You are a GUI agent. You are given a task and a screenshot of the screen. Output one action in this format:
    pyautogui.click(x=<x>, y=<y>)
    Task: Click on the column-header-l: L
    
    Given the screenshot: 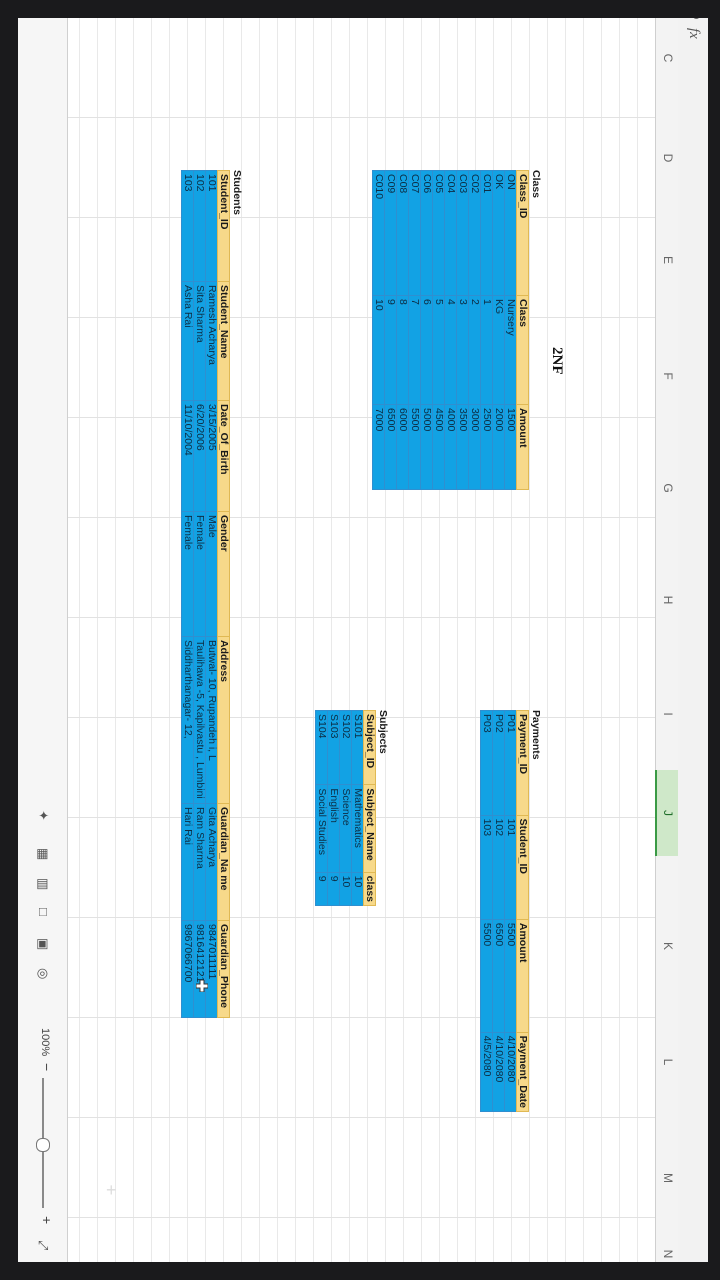 What is the action you would take?
    pyautogui.click(x=668, y=1062)
    